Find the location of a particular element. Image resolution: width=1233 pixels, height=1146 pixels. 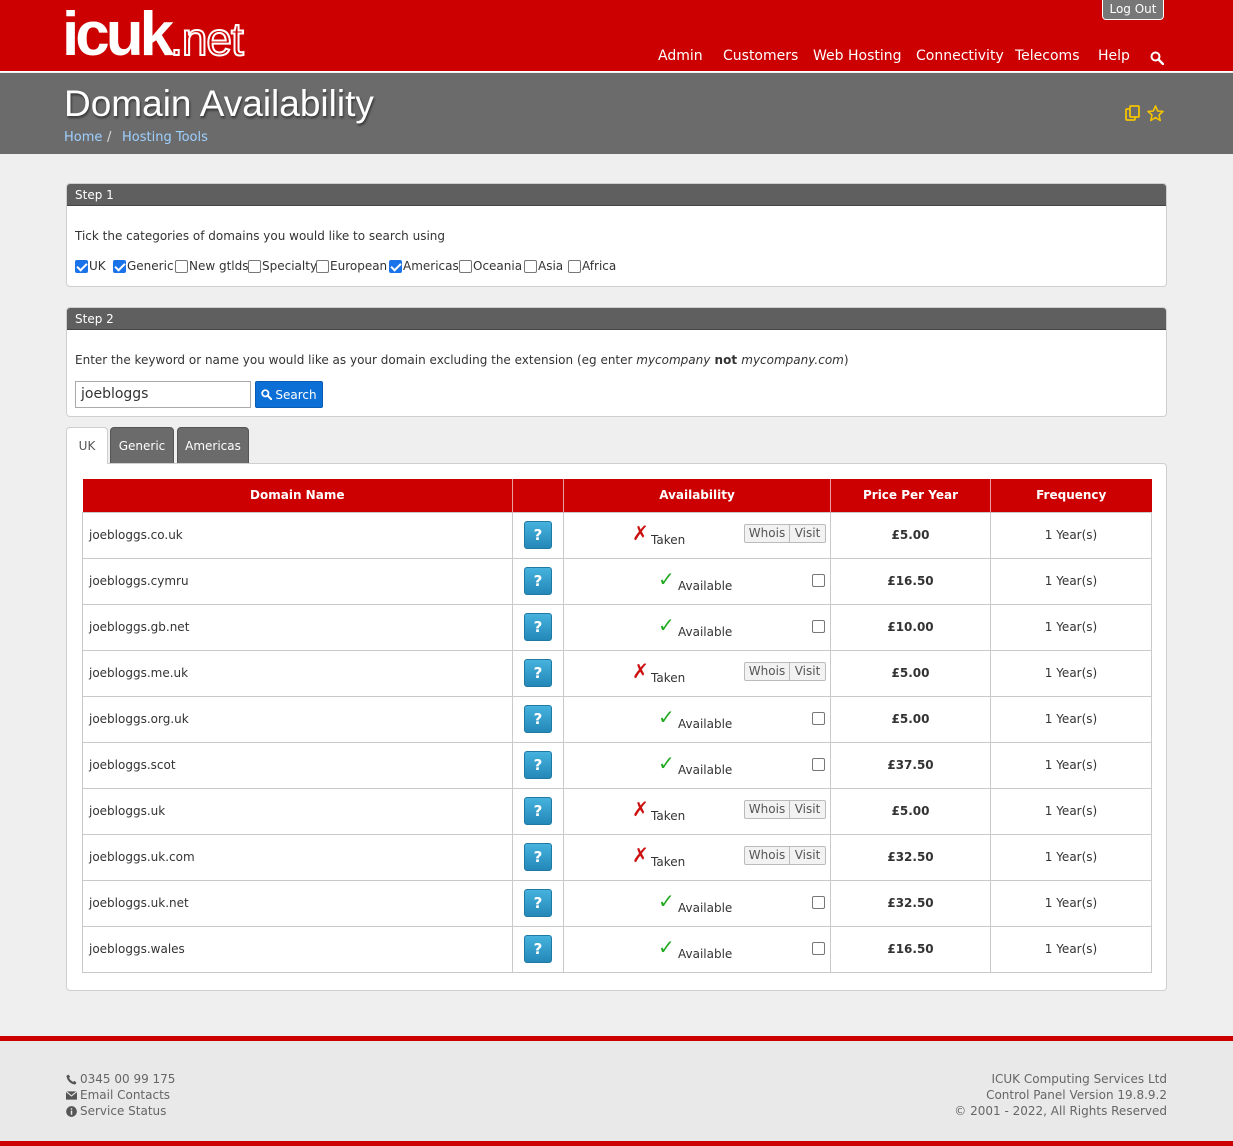

category-asia-checkbox: Asia is located at coordinates (543, 266).